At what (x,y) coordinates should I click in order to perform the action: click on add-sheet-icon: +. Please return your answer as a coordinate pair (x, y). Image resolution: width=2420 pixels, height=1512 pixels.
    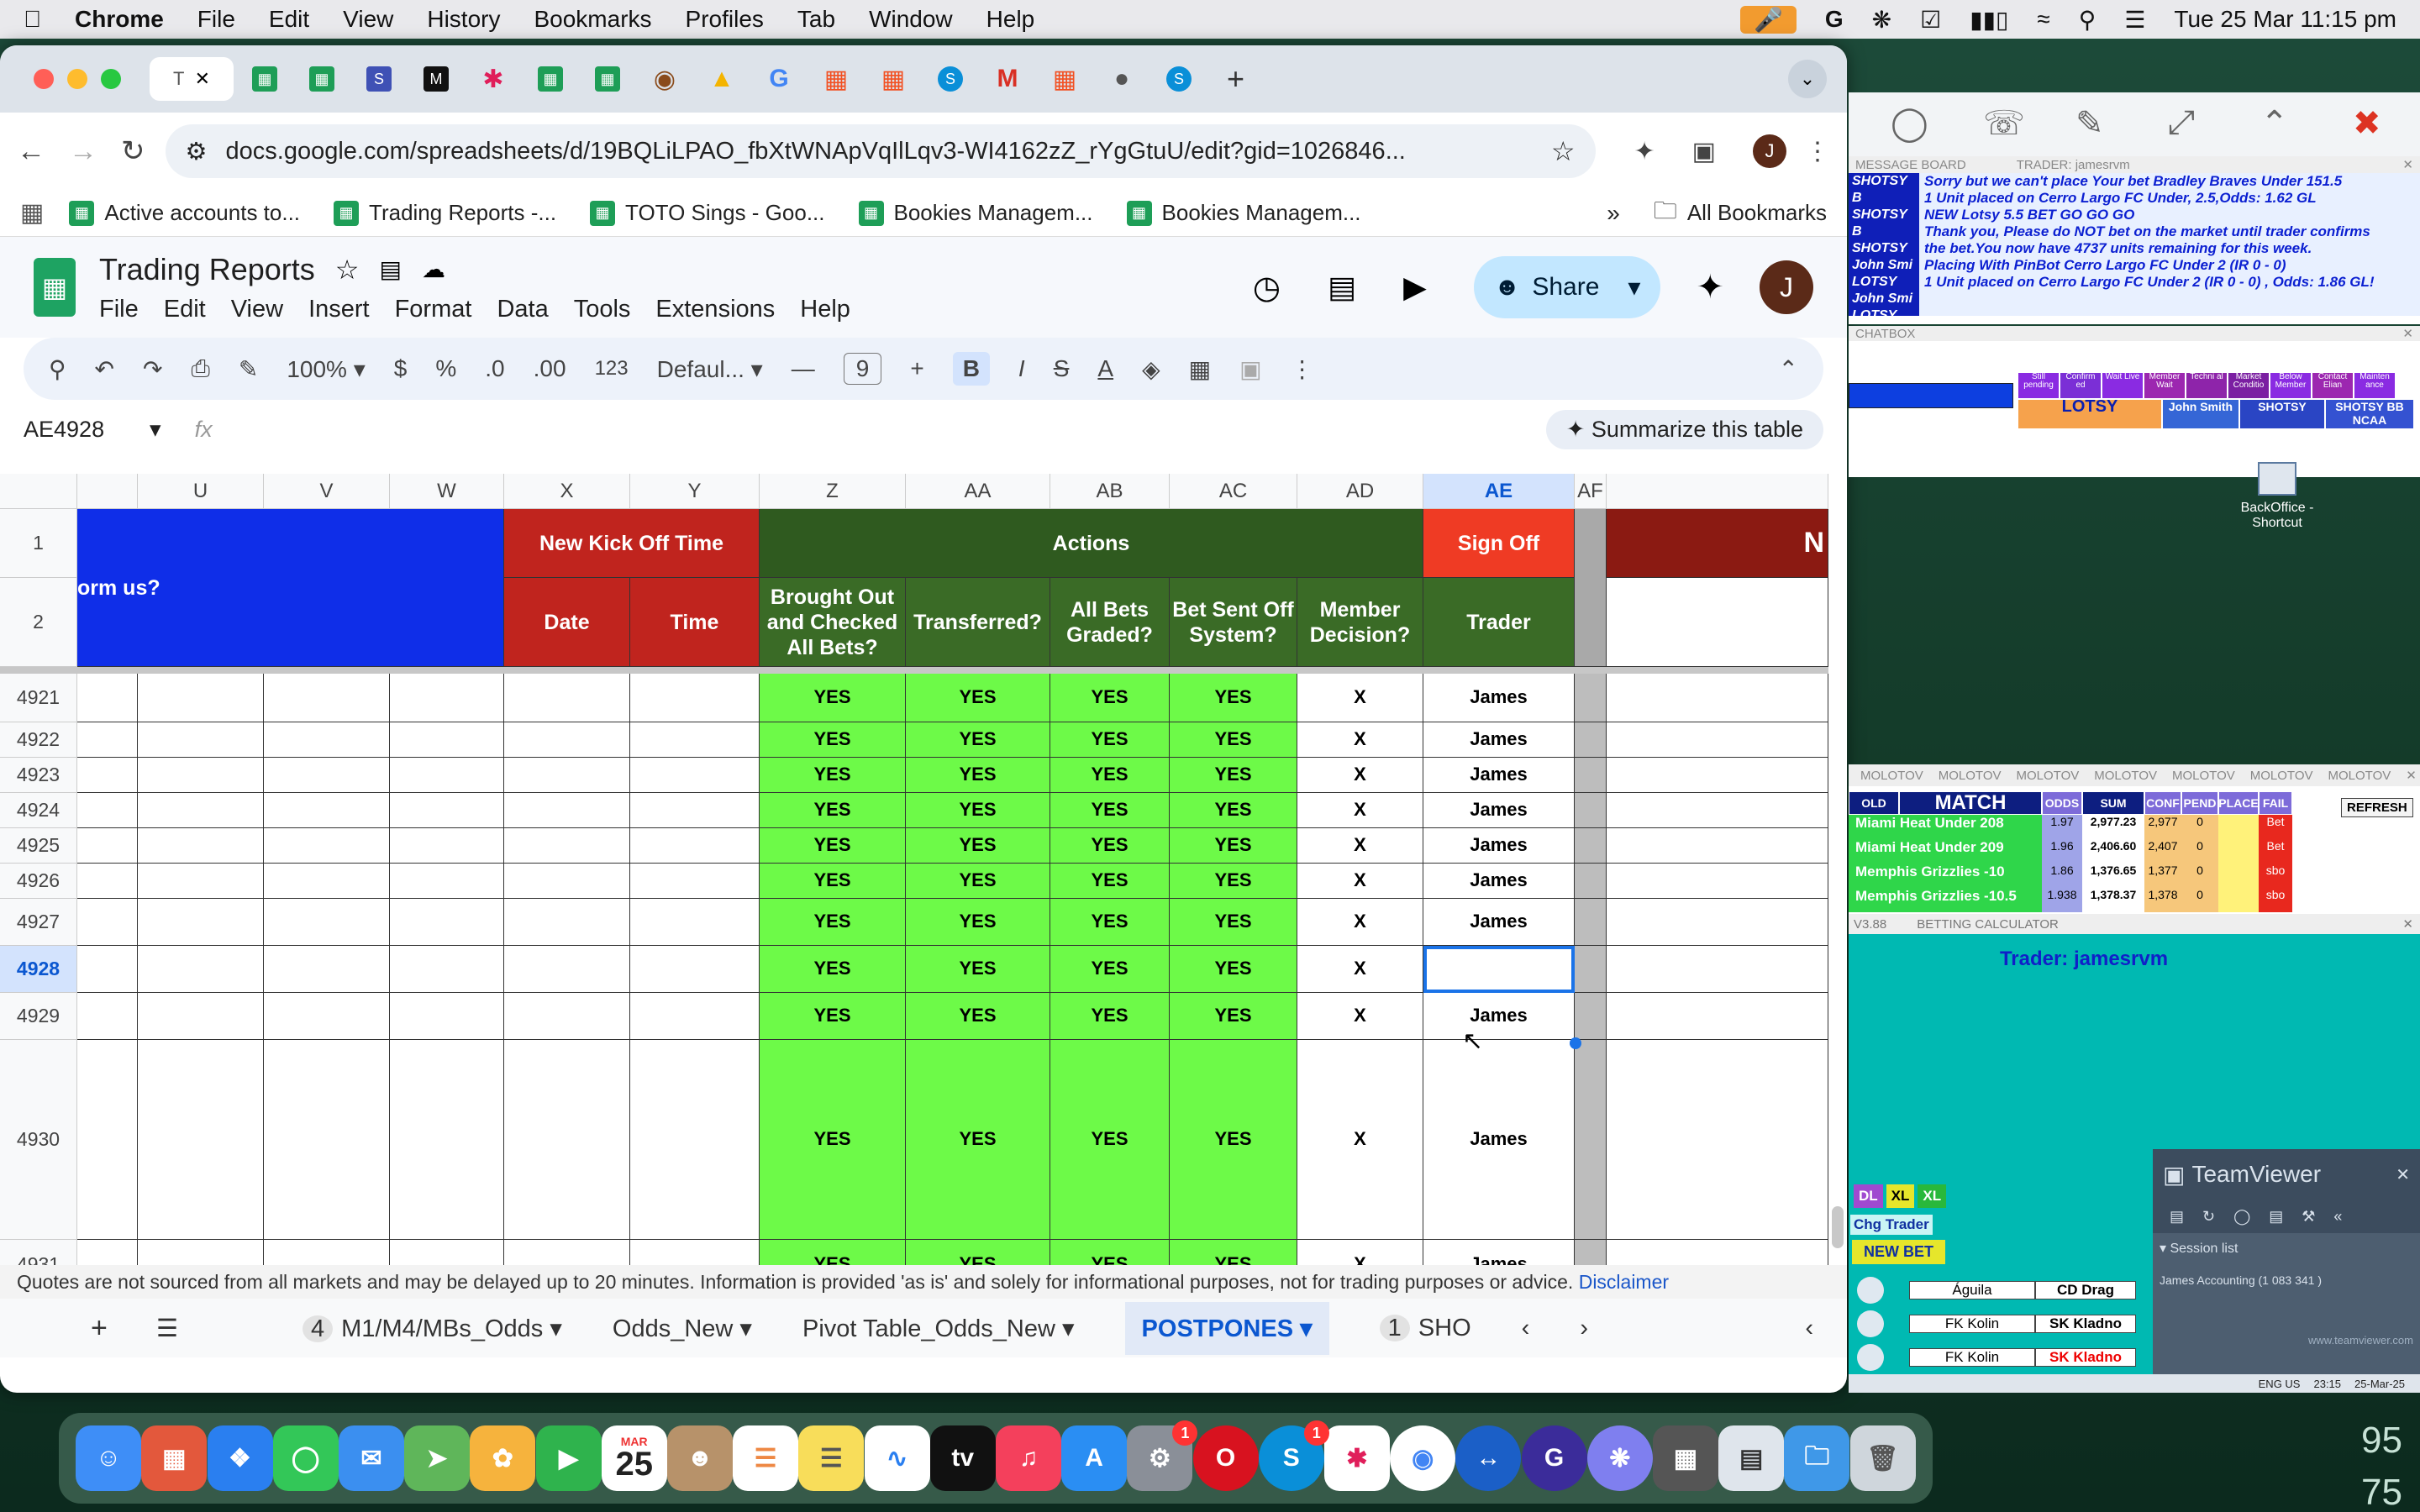
    Looking at the image, I should click on (99, 1328).